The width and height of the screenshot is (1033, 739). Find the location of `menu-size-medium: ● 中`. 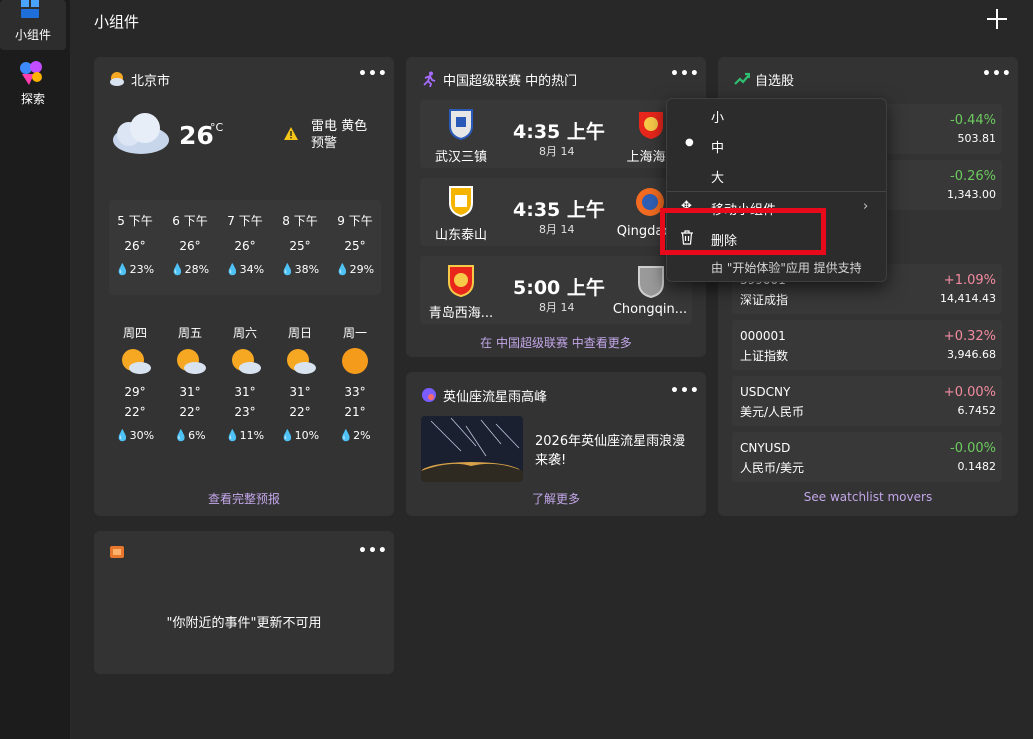

menu-size-medium: ● 中 is located at coordinates (776, 150).